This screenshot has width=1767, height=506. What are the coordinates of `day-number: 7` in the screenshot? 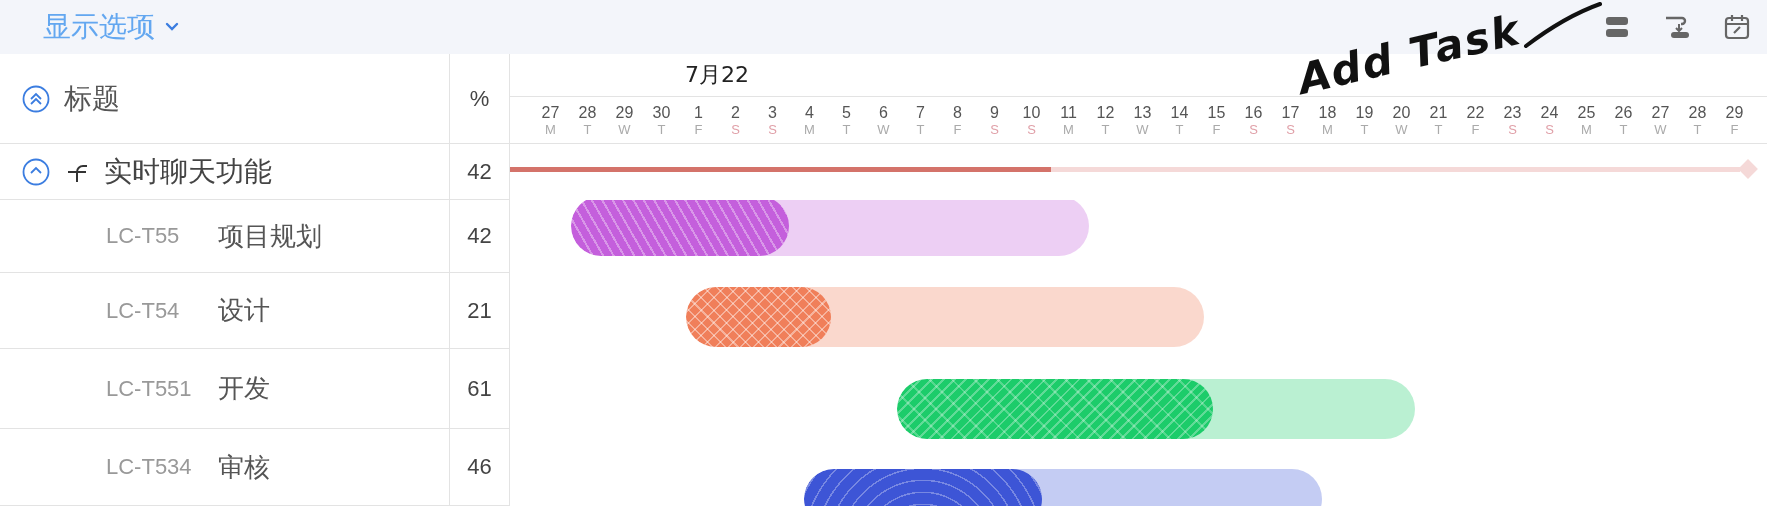 It's located at (920, 112).